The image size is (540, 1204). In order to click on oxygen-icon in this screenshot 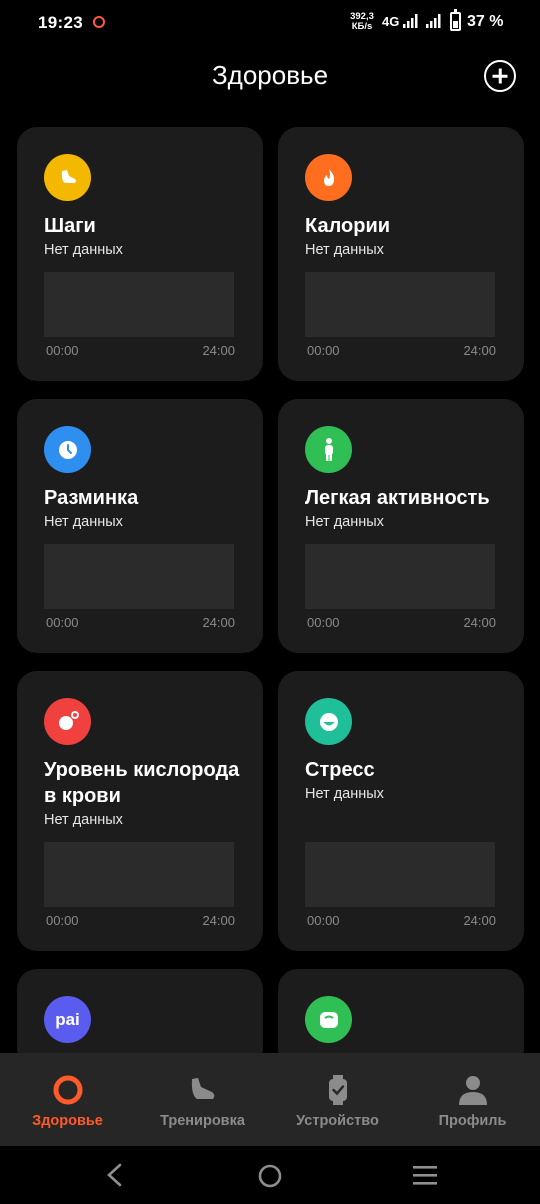, I will do `click(67, 721)`.